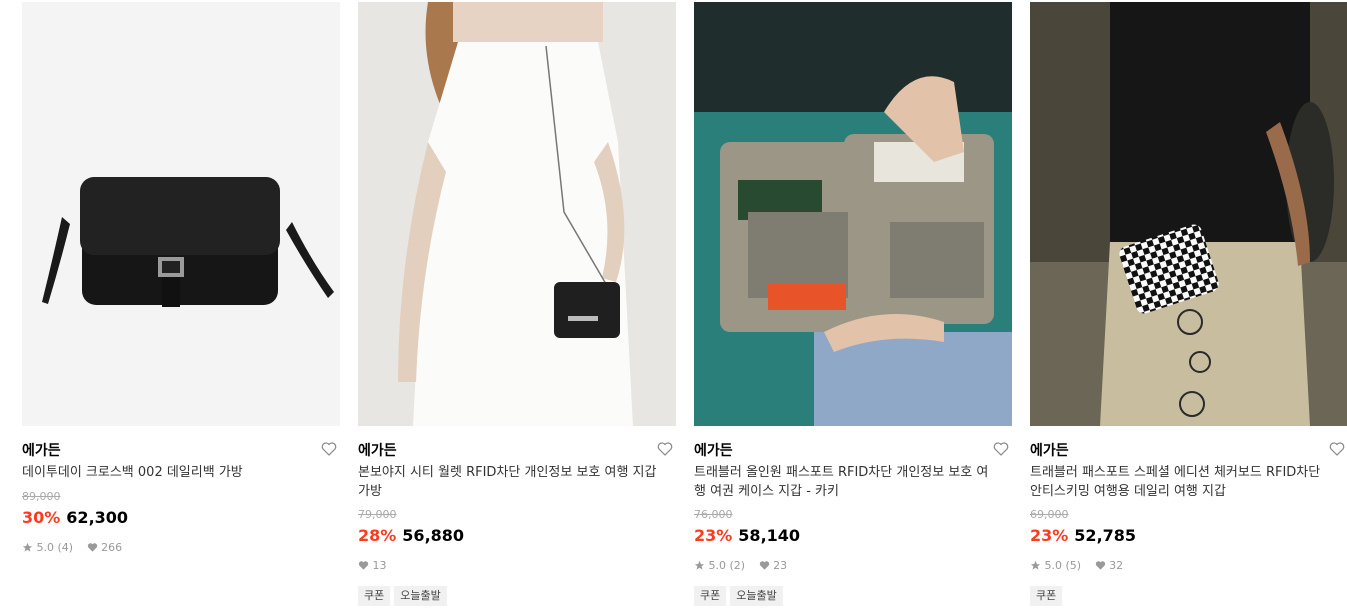 This screenshot has width=1347, height=616. What do you see at coordinates (97, 517) in the screenshot?
I see `sale-price: 62,300` at bounding box center [97, 517].